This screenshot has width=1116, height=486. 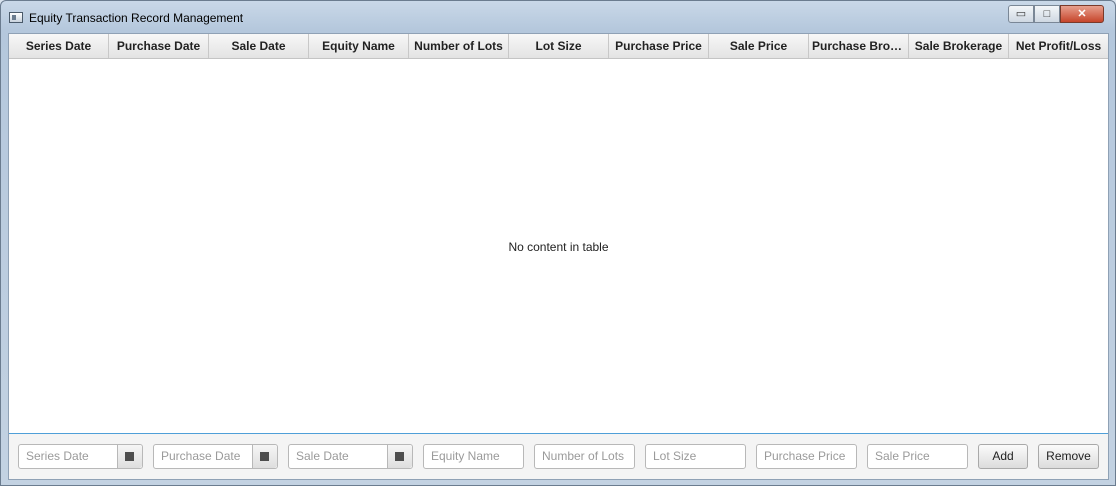 I want to click on sale-date-picker: Sale Date, so click(x=350, y=456).